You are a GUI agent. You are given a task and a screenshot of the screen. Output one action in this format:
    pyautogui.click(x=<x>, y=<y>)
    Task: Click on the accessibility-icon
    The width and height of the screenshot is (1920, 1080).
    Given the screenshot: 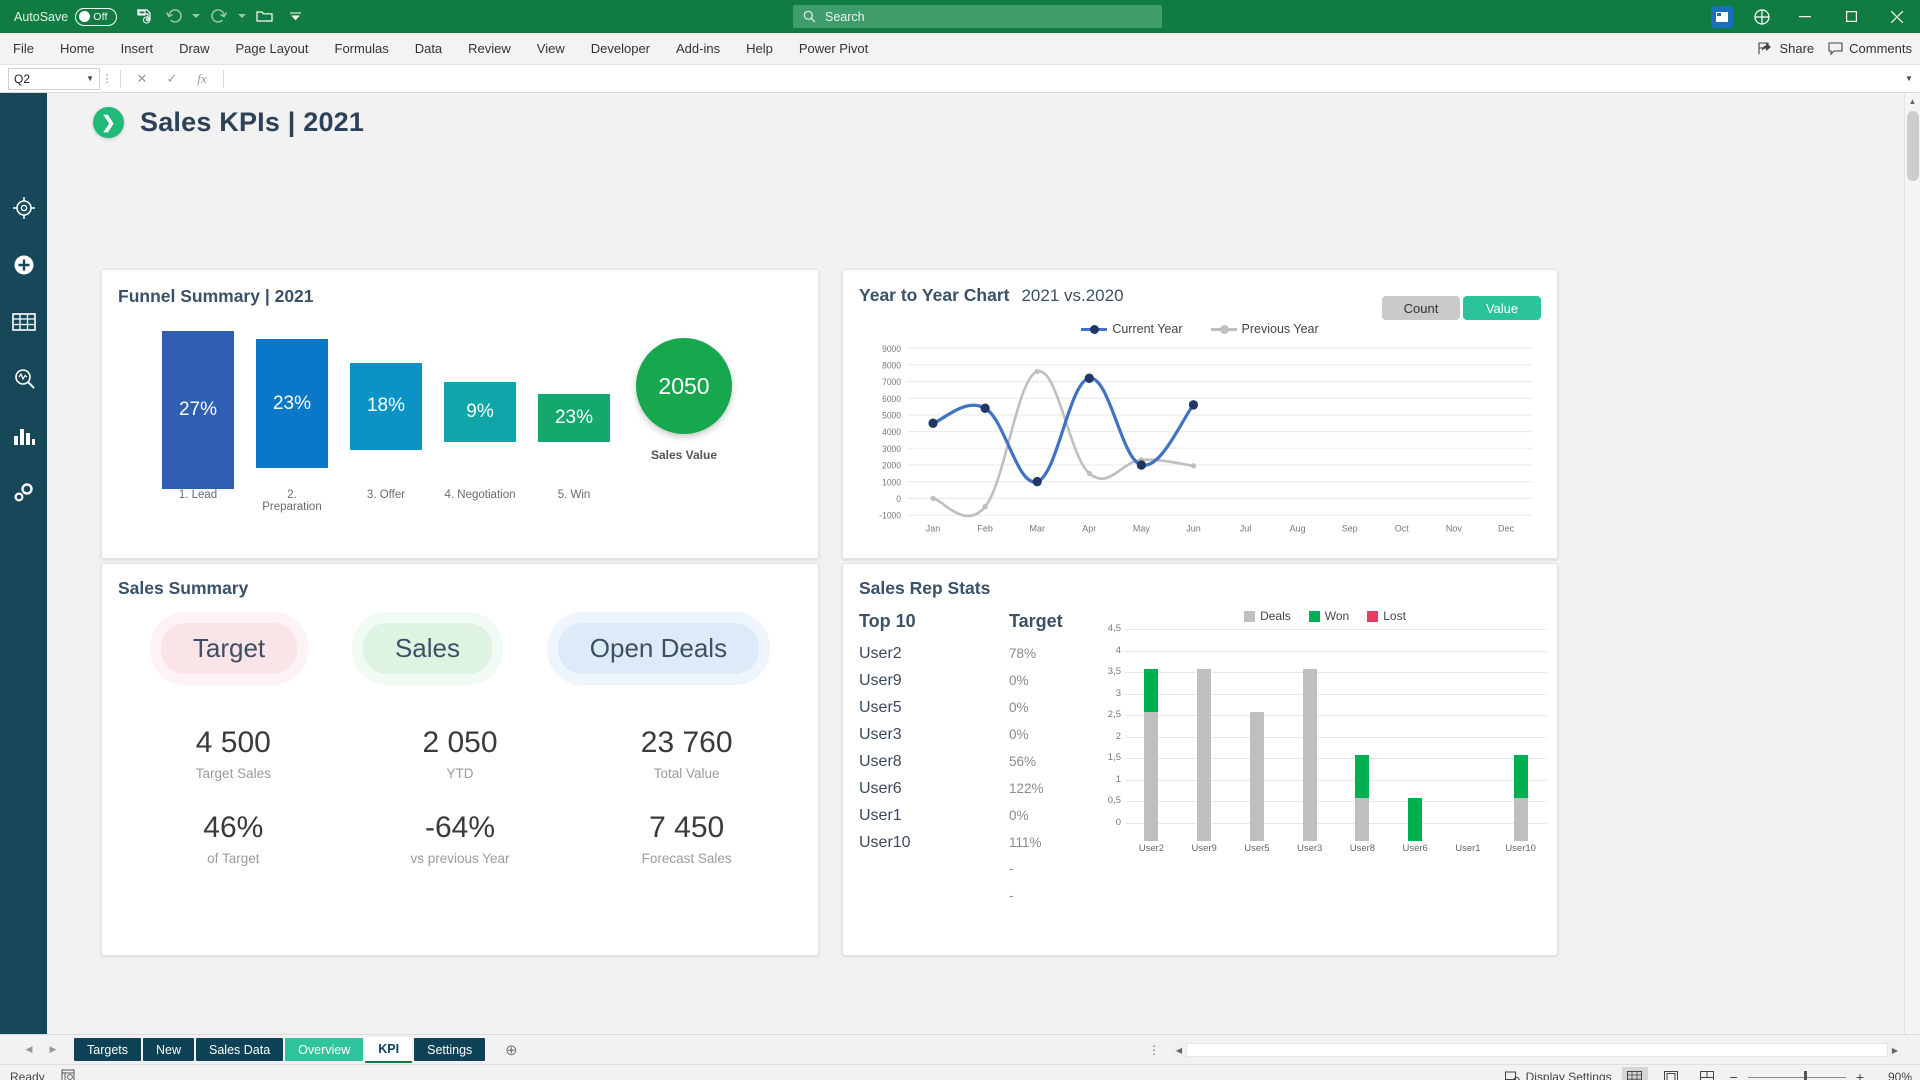 What is the action you would take?
    pyautogui.click(x=68, y=1074)
    